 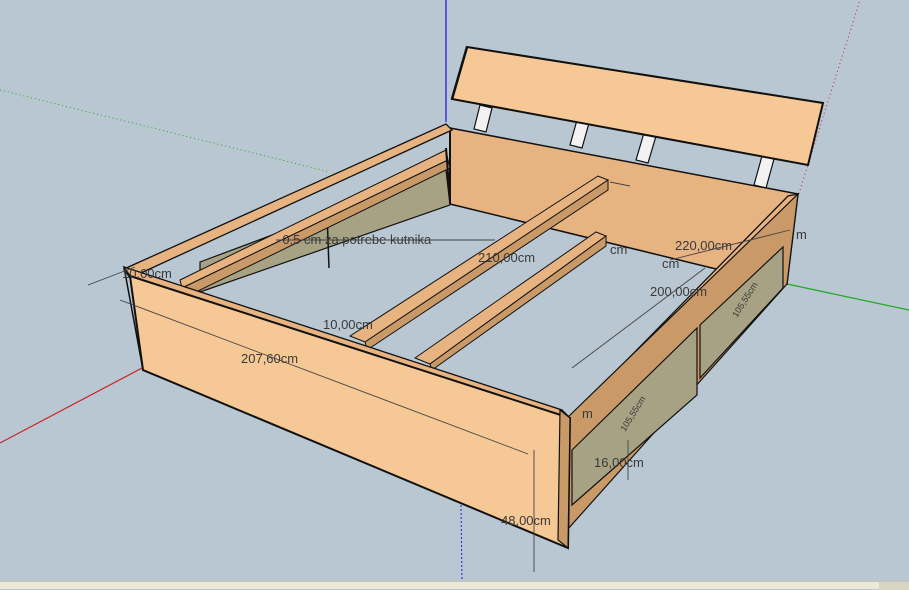 I want to click on dim-label-length: 207,60cm, so click(x=269, y=358).